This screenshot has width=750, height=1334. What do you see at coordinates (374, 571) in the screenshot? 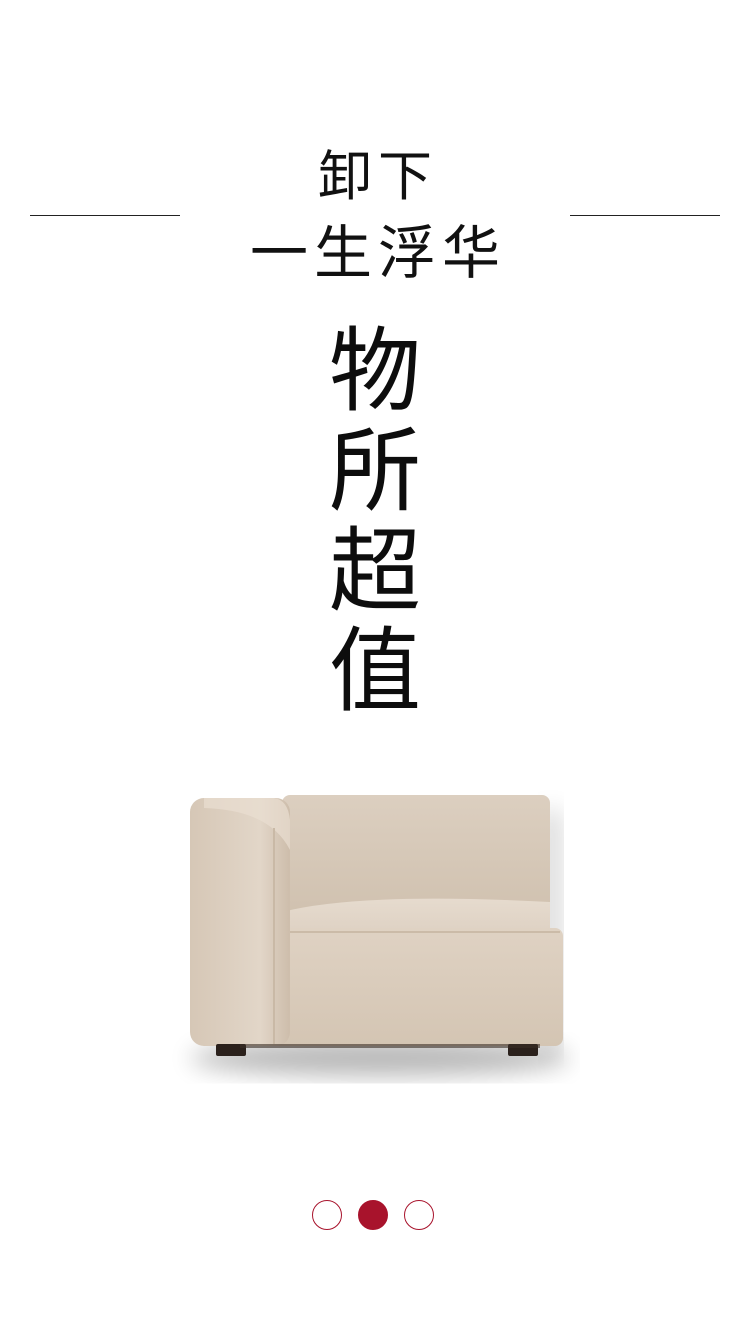
I see `headline-char: 超` at bounding box center [374, 571].